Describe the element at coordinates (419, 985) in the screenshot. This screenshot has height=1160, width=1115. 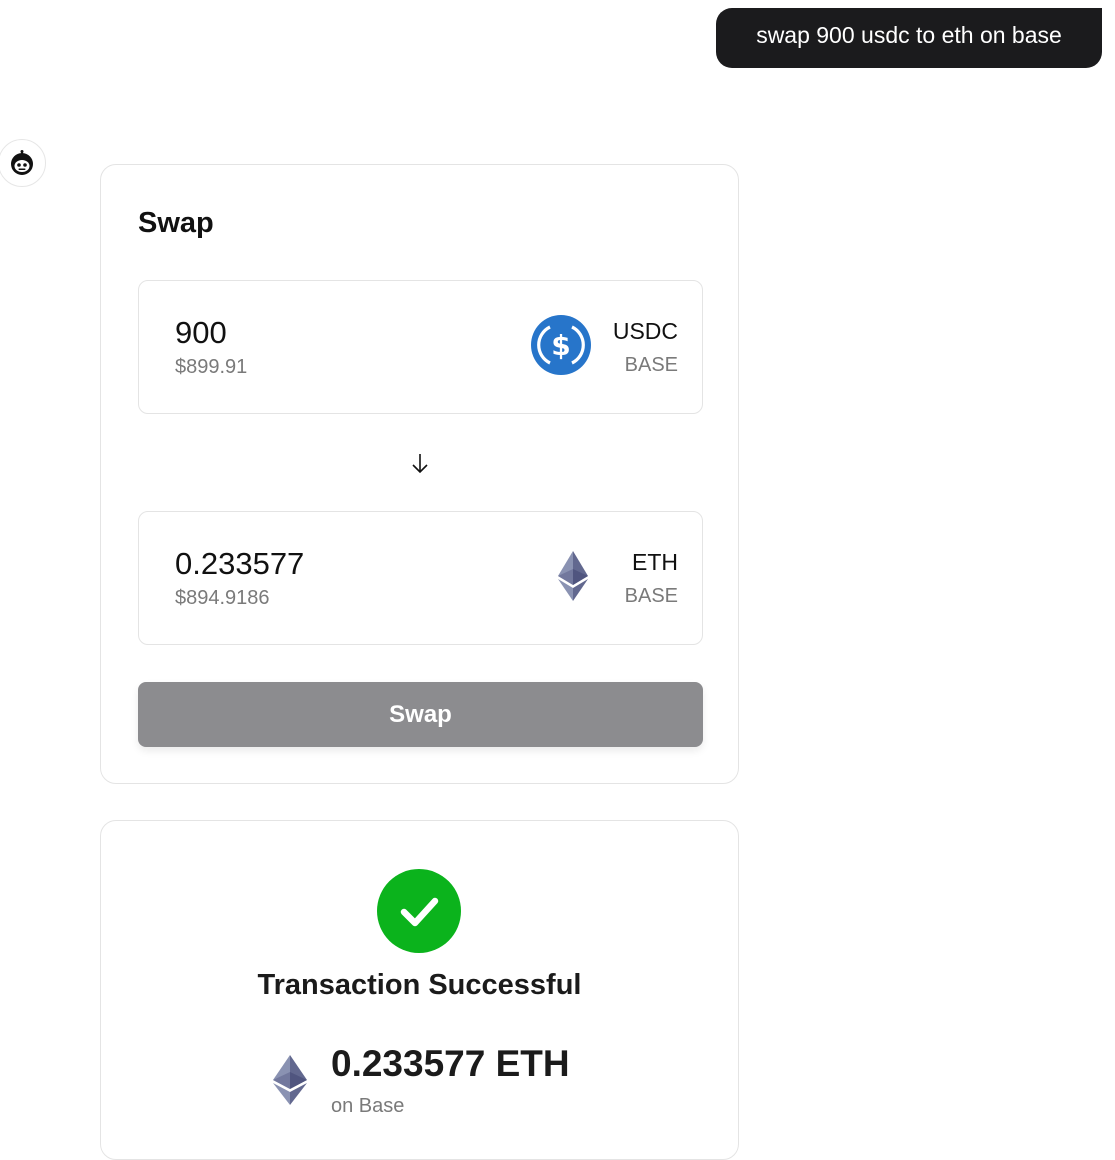
I see `transaction-status-title: Transaction Successful` at that location.